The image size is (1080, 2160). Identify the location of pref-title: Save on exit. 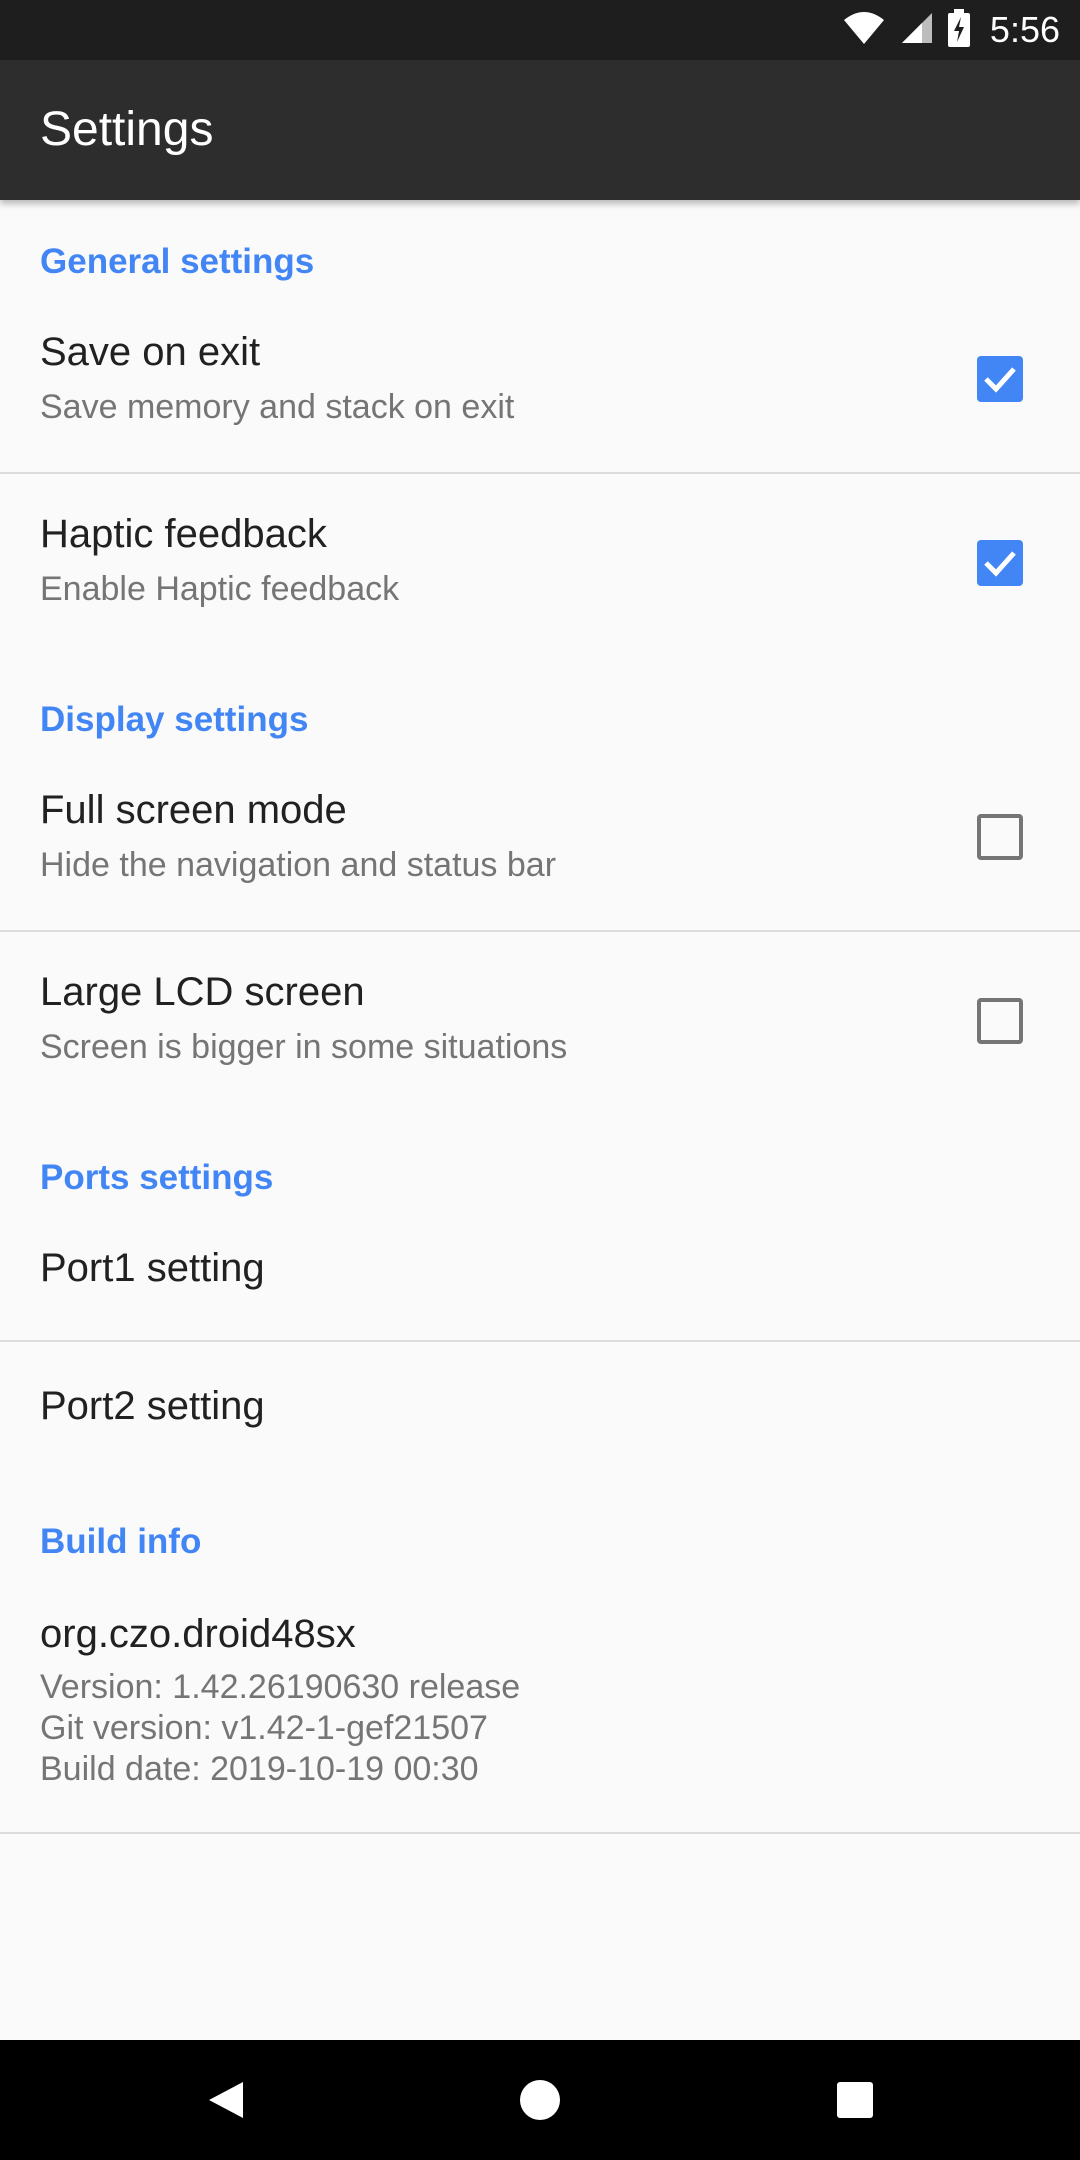
(150, 352).